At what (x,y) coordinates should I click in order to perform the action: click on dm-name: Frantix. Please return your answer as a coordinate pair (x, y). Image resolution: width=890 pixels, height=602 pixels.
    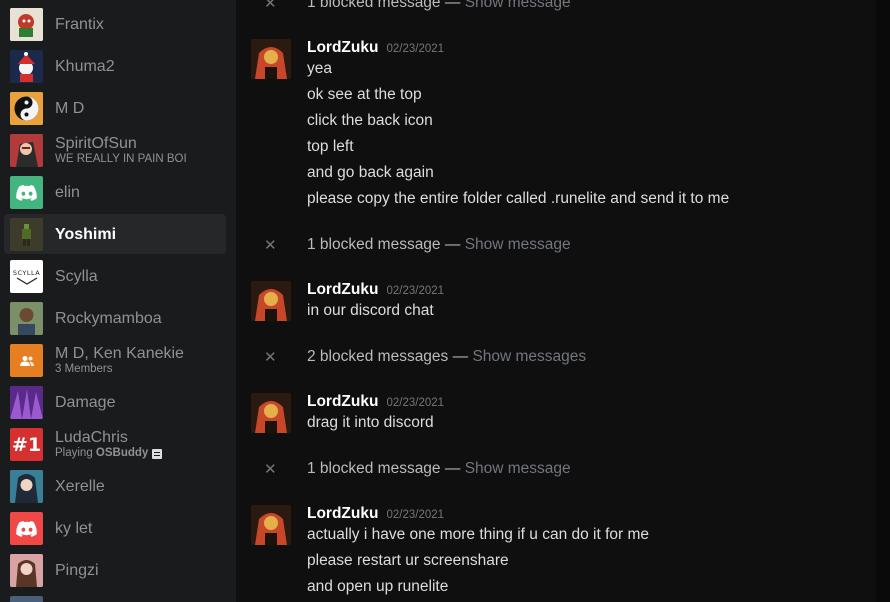
    Looking at the image, I should click on (79, 24).